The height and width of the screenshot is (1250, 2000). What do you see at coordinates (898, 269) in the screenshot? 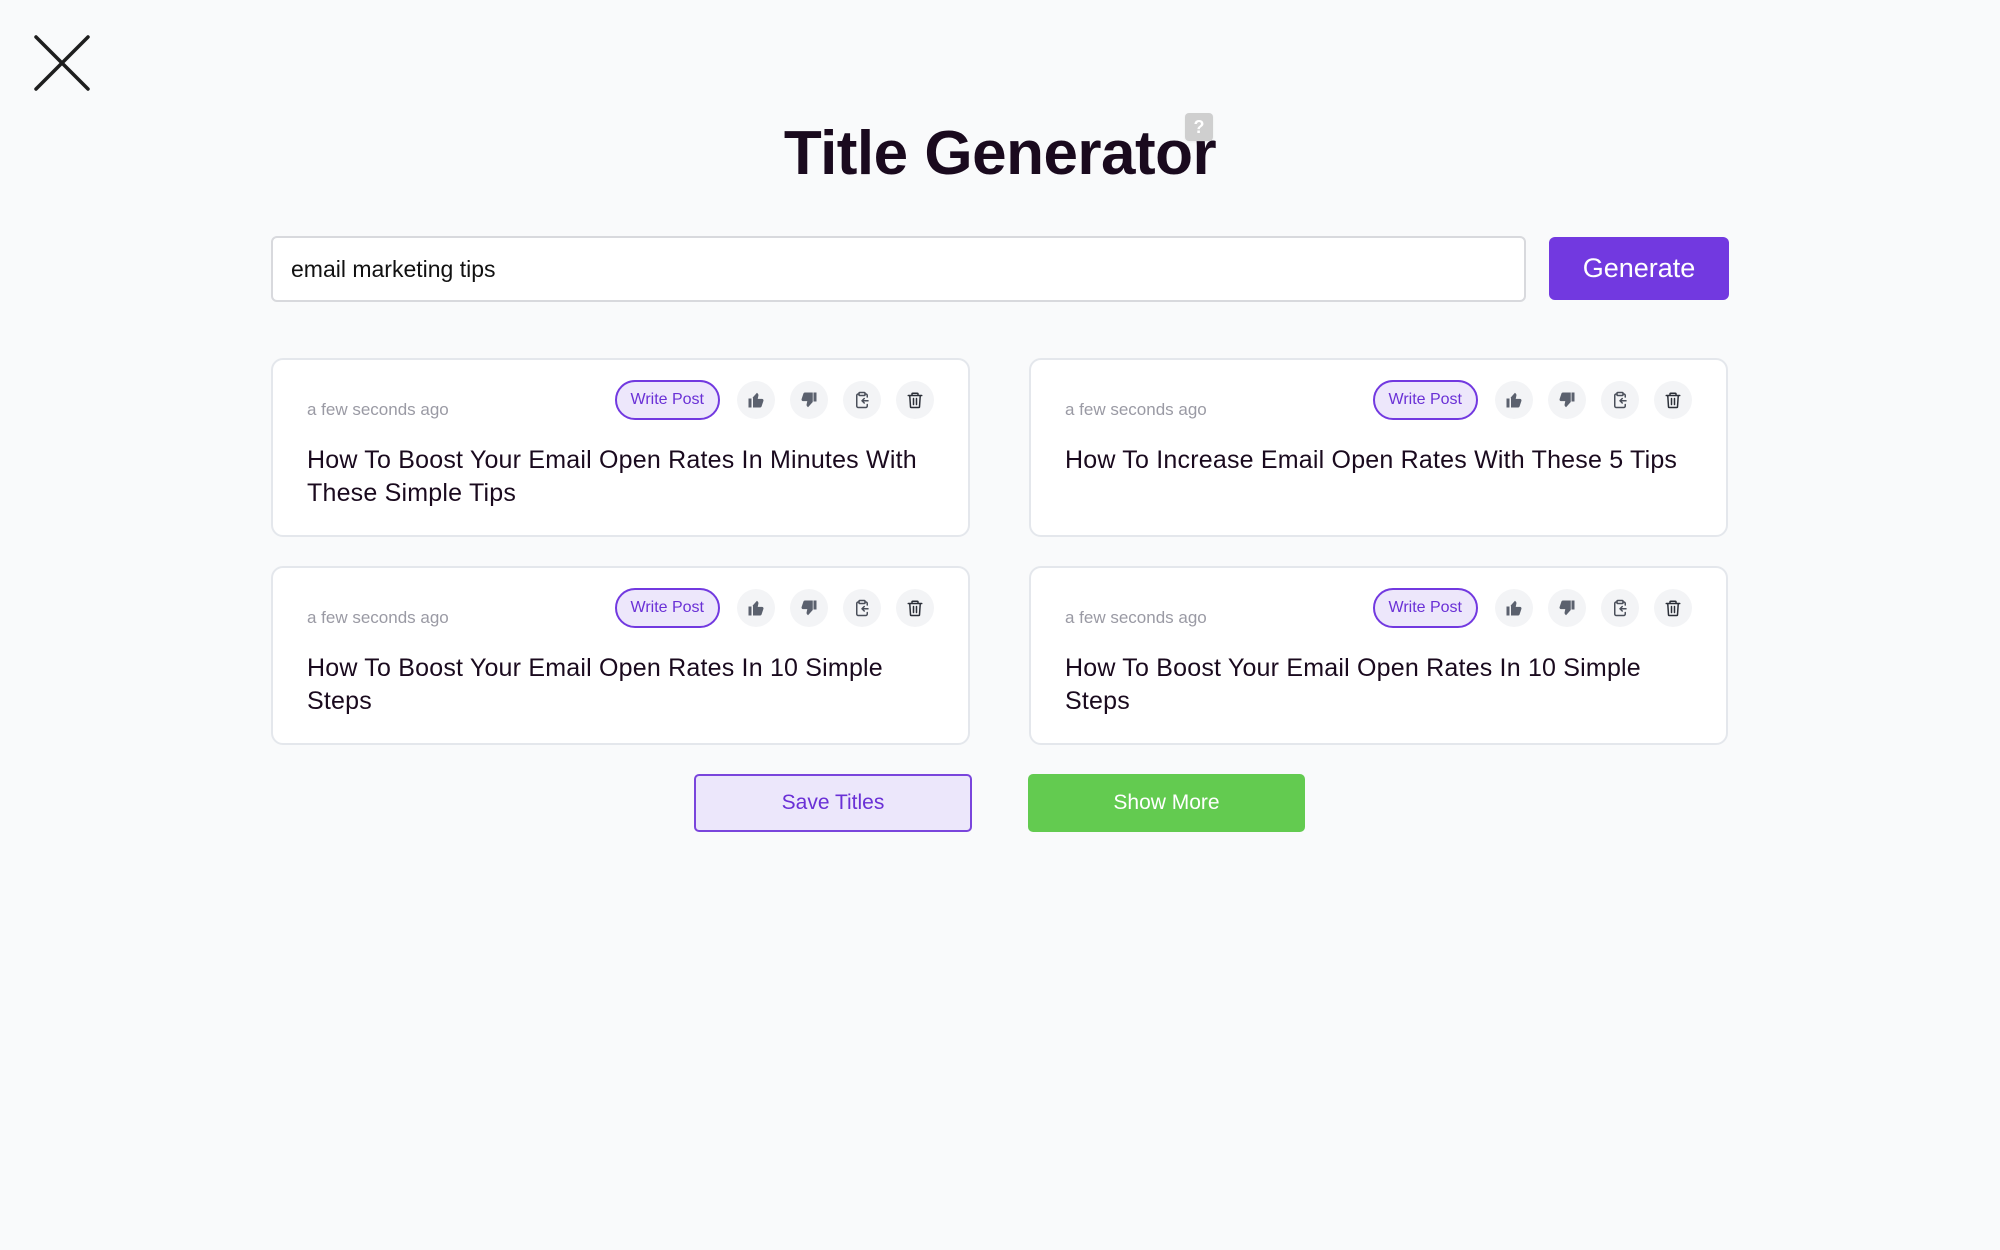
I see `topic-input` at bounding box center [898, 269].